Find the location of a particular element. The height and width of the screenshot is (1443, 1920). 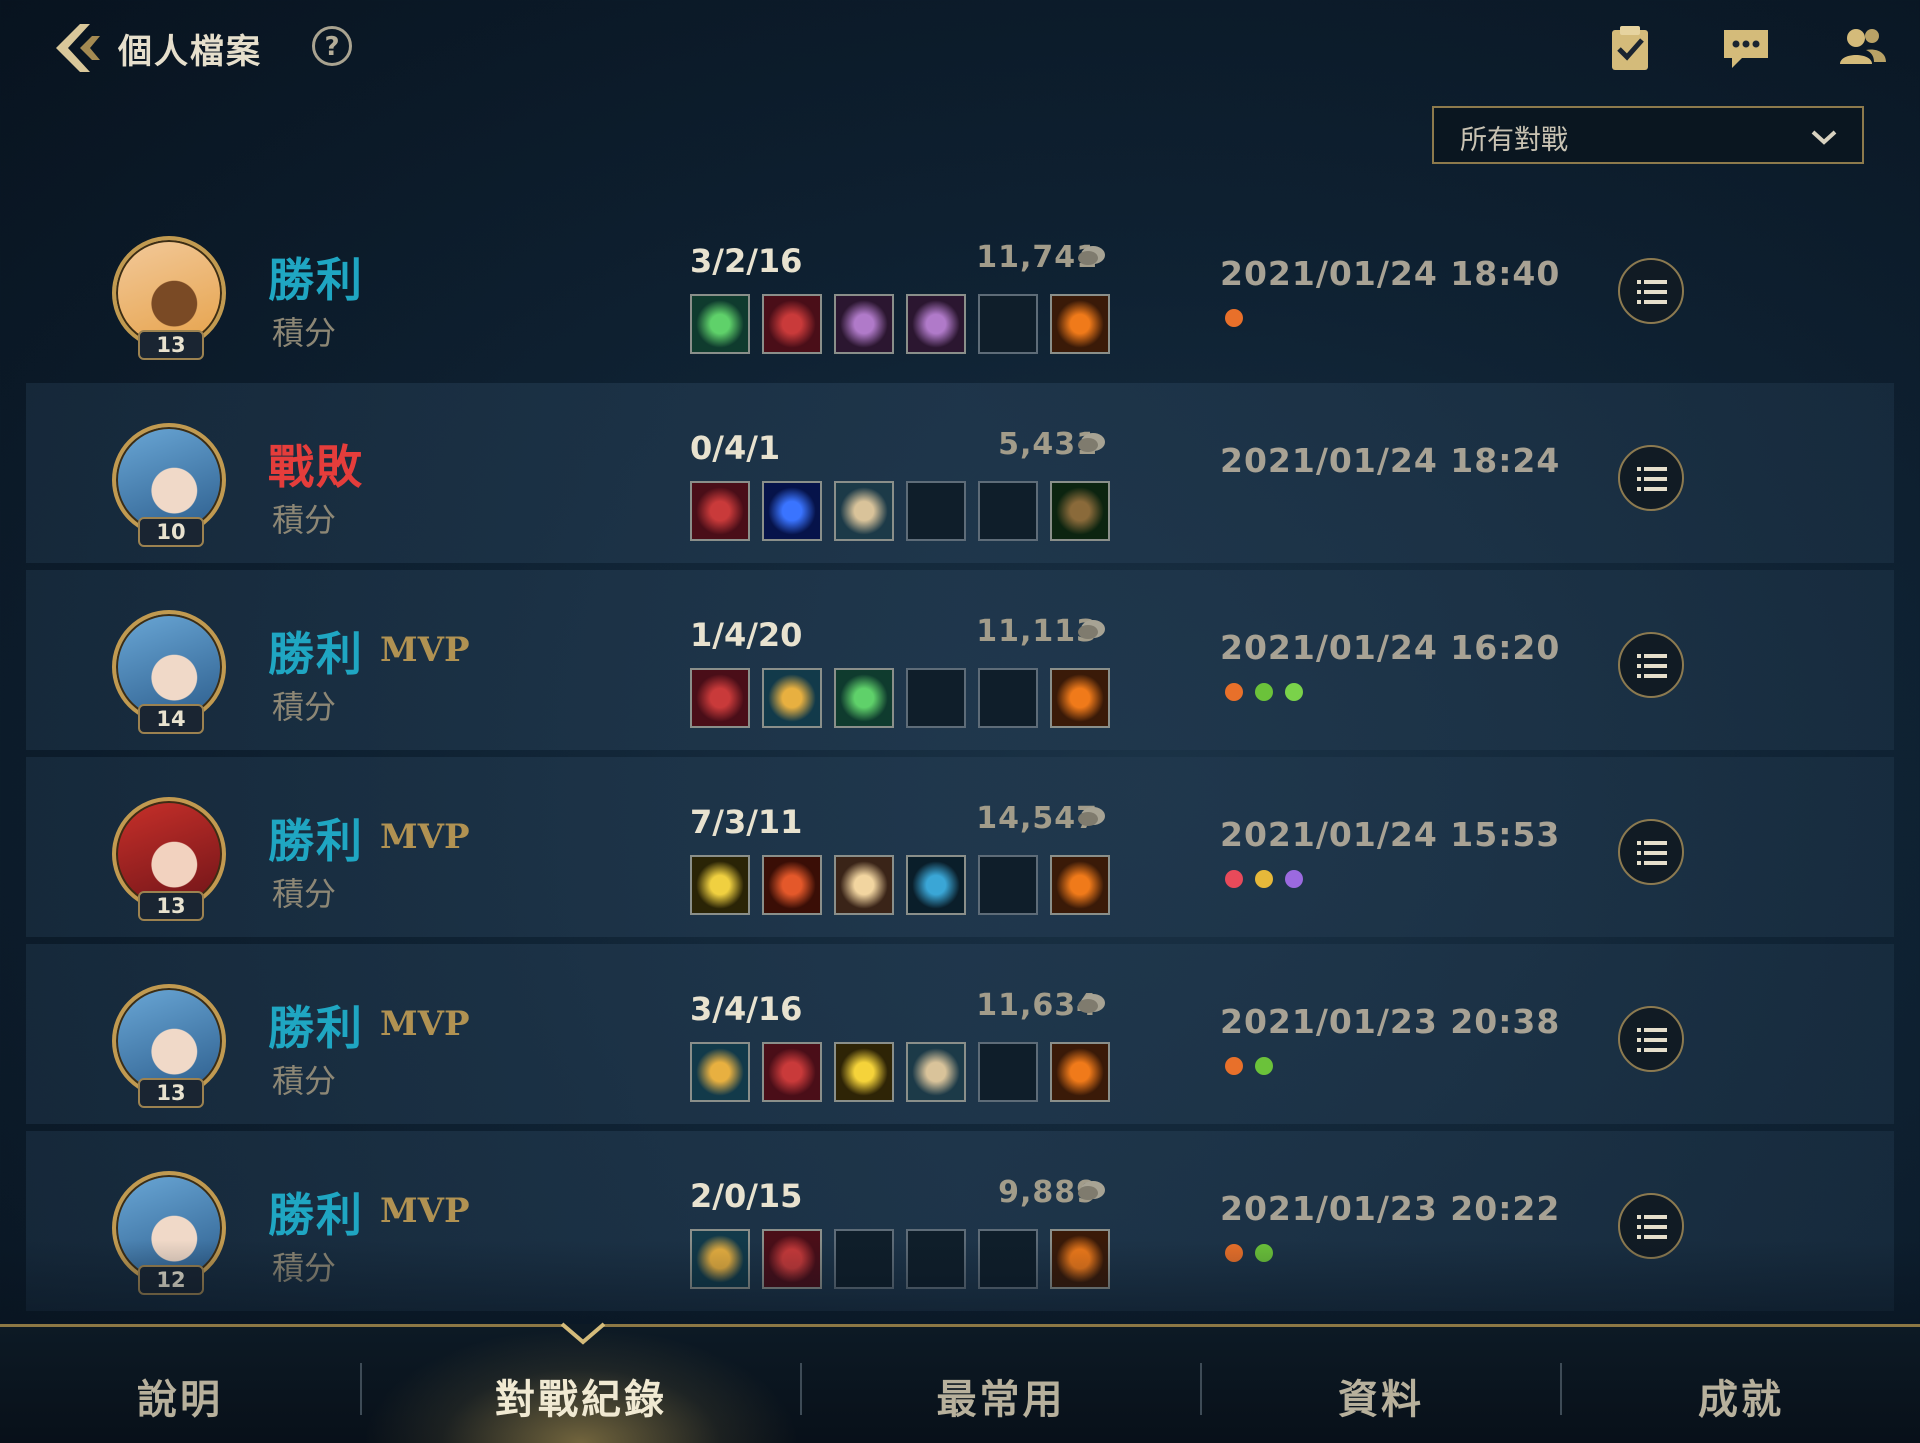

champion-avatar: 12 is located at coordinates (170, 1233).